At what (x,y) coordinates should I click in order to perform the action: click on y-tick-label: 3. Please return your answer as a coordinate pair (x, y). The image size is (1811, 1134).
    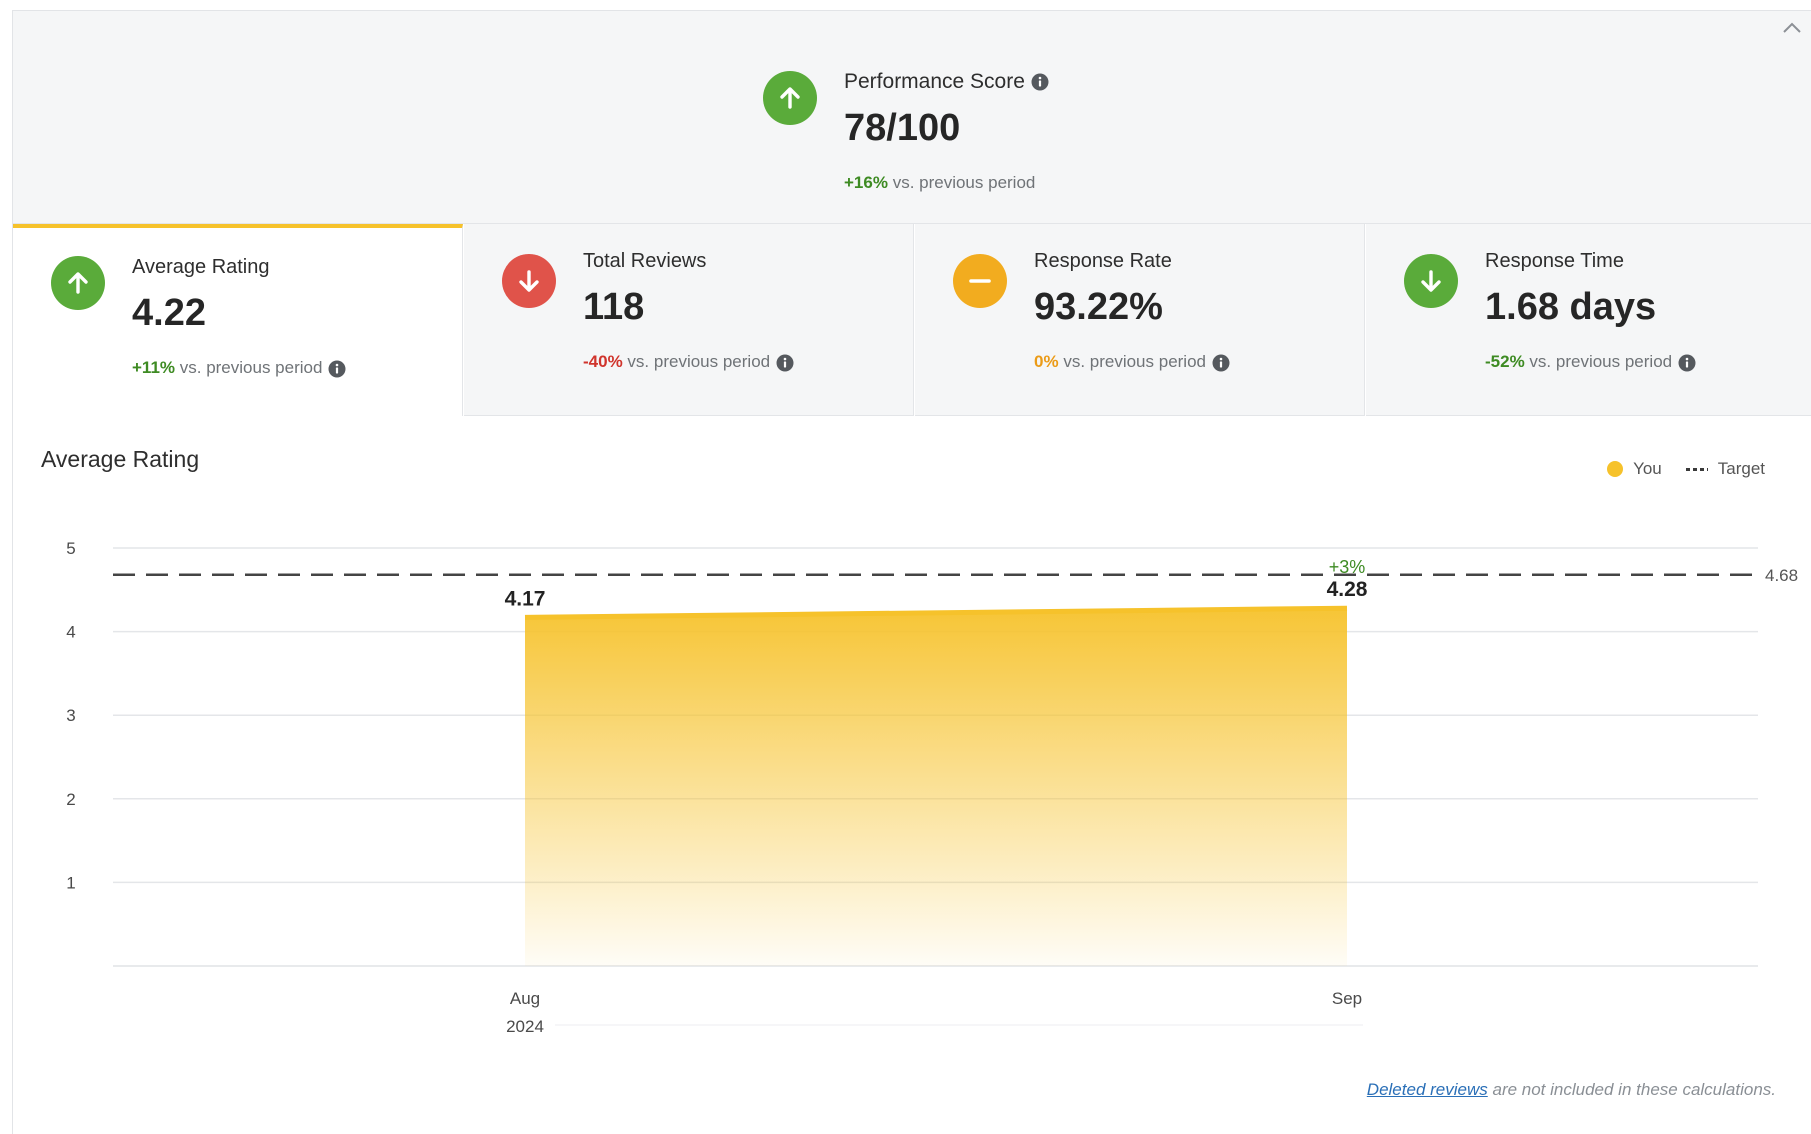
    Looking at the image, I should click on (70, 715).